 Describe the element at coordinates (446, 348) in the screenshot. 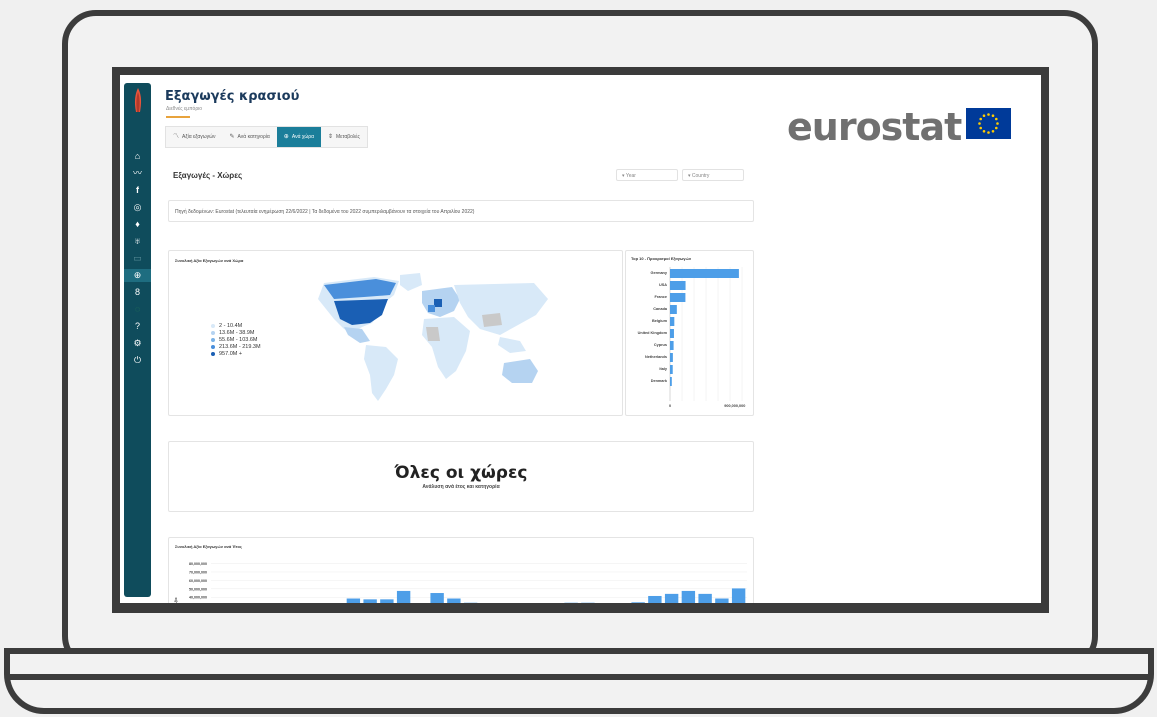

I see `map-africa` at that location.